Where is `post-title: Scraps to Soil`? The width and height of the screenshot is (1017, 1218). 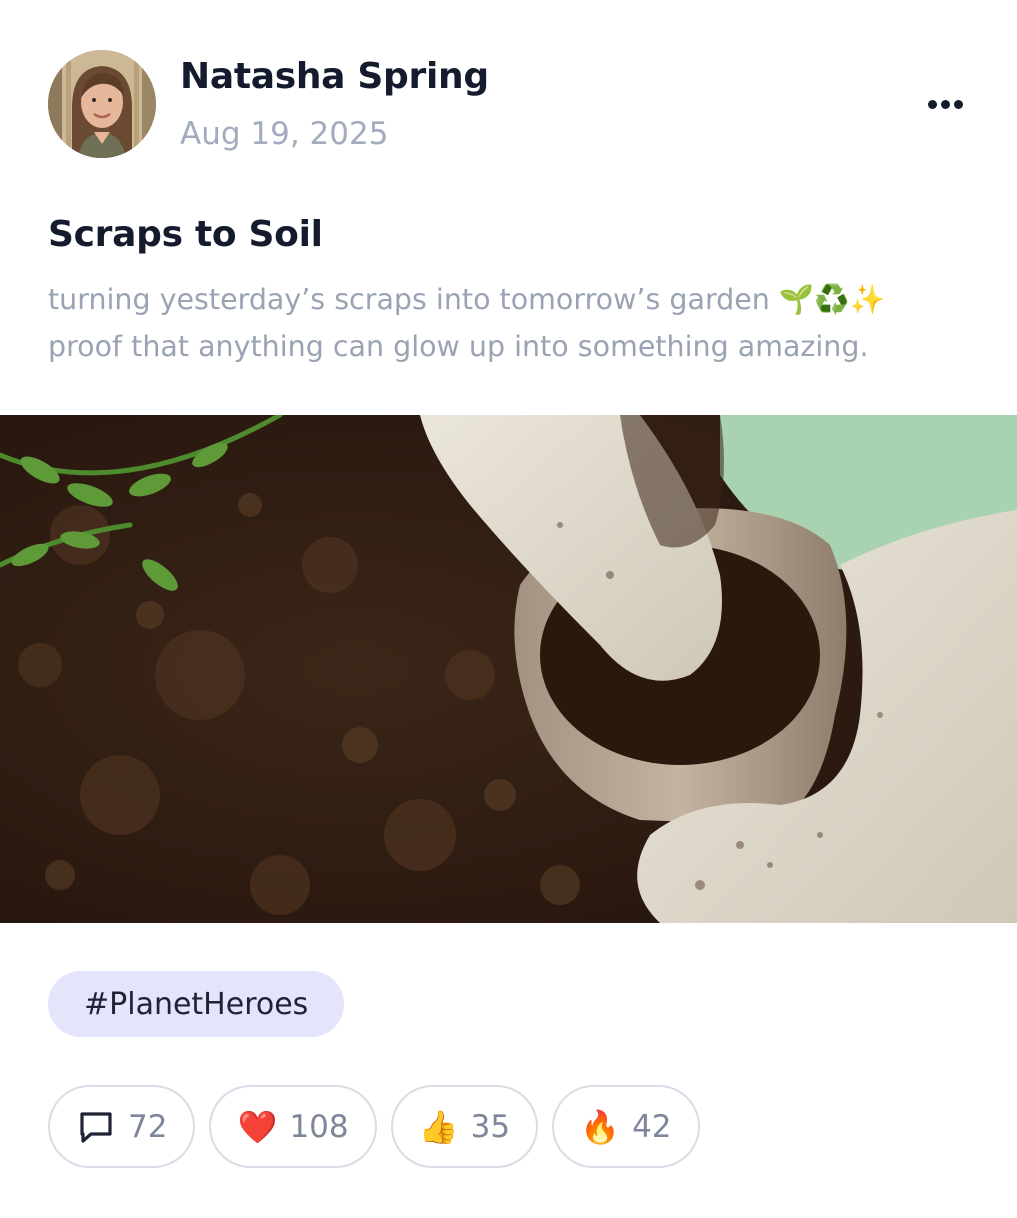
post-title: Scraps to Soil is located at coordinates (185, 234).